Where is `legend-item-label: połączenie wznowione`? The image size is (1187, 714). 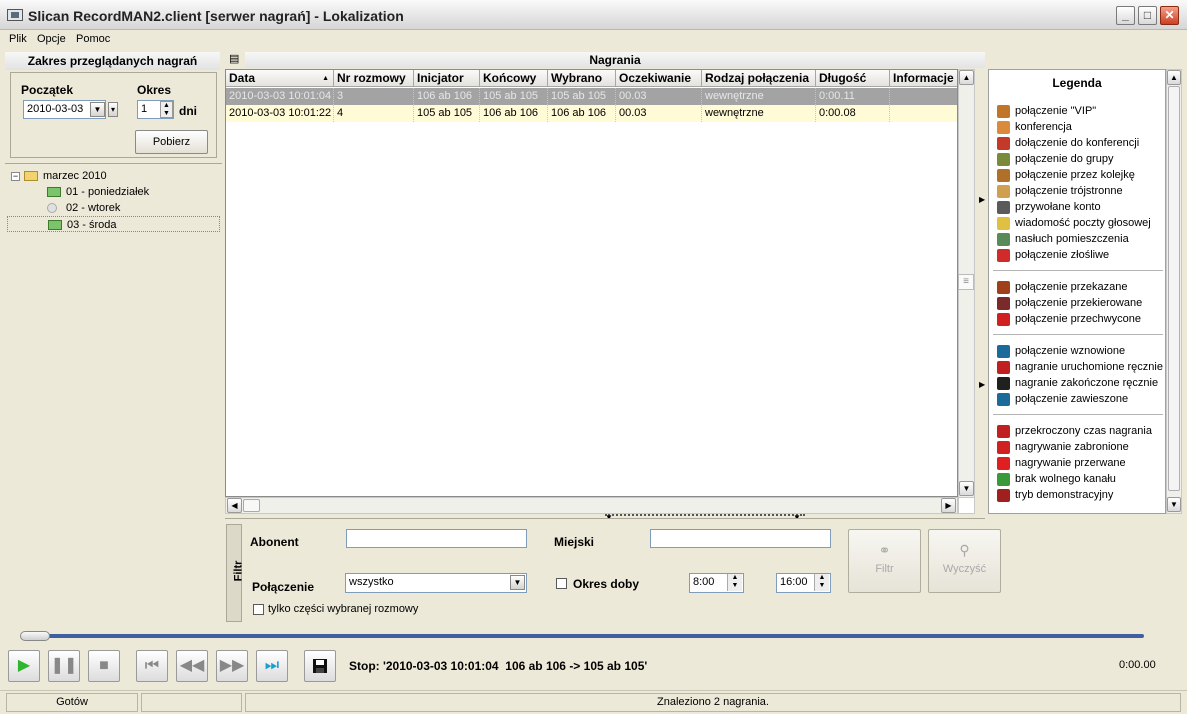
legend-item-label: połączenie wznowione is located at coordinates (1070, 351).